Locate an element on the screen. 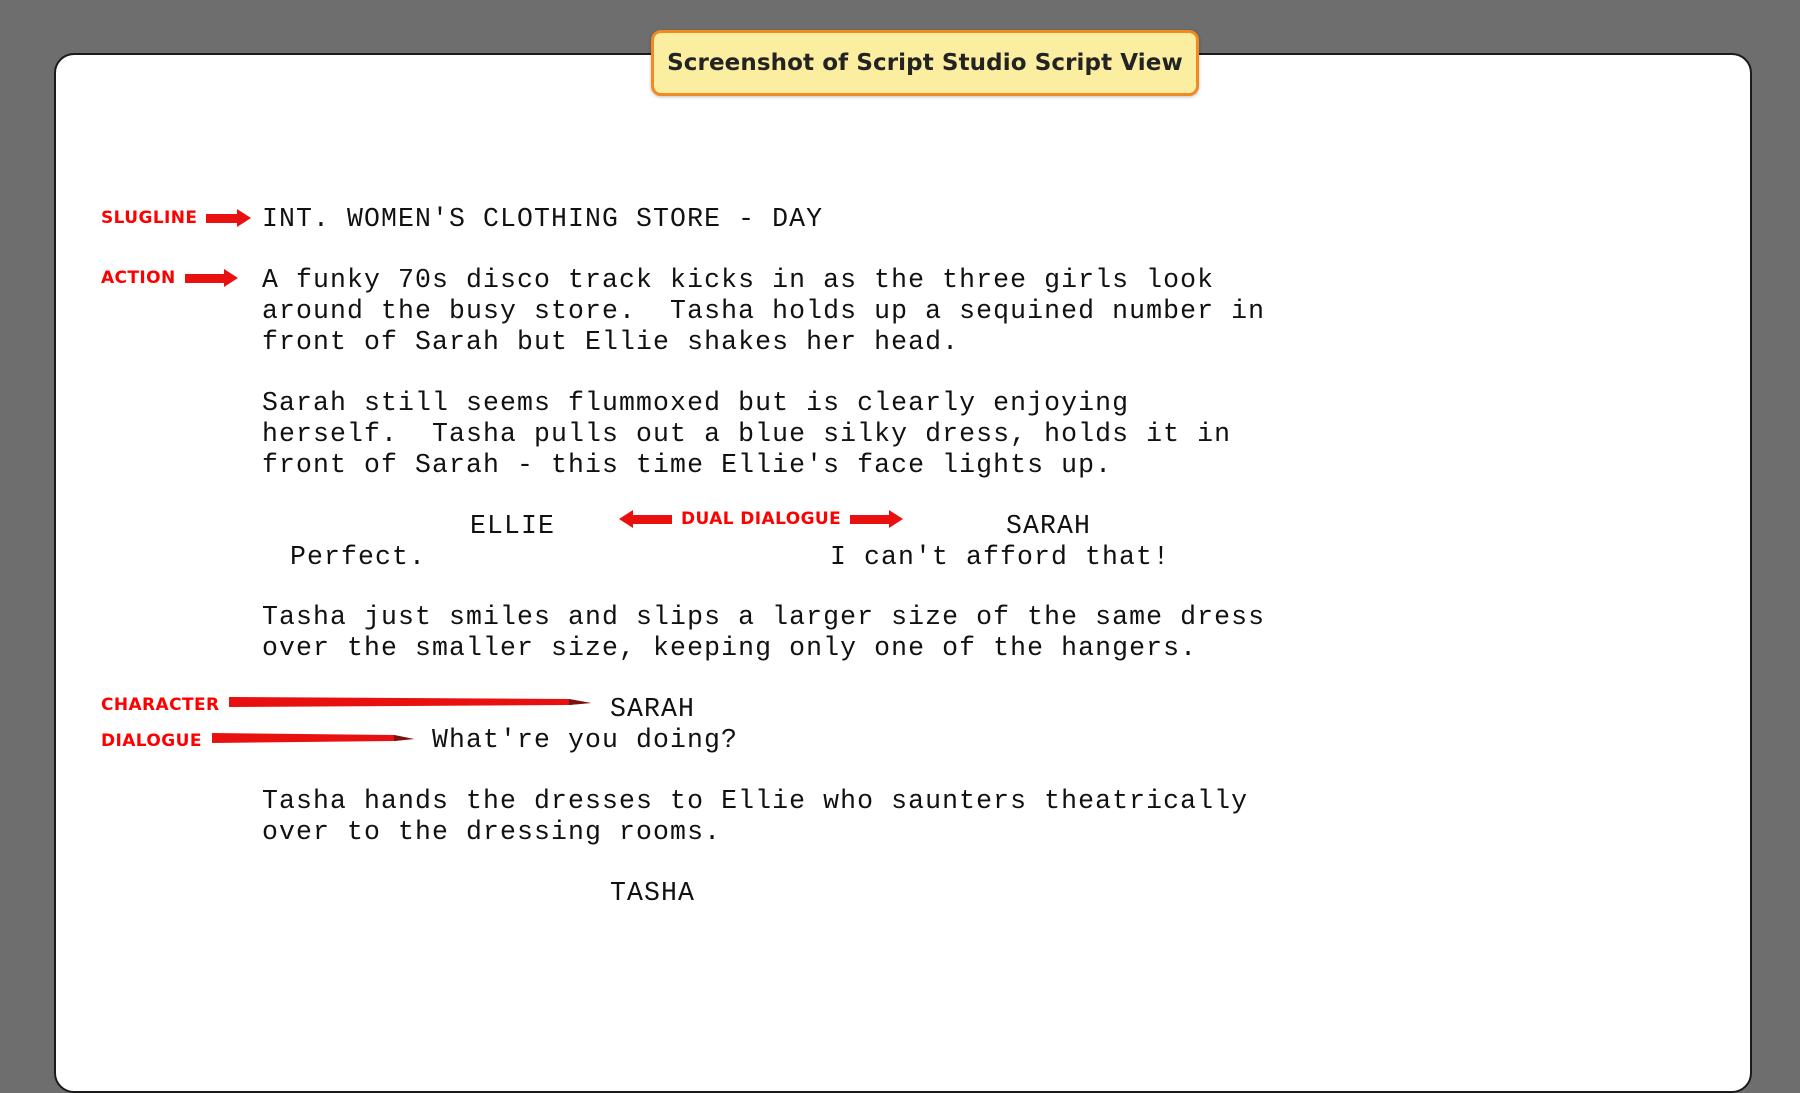  annotation-dual-dialogue: DUAL DIALOGUE is located at coordinates (761, 519).